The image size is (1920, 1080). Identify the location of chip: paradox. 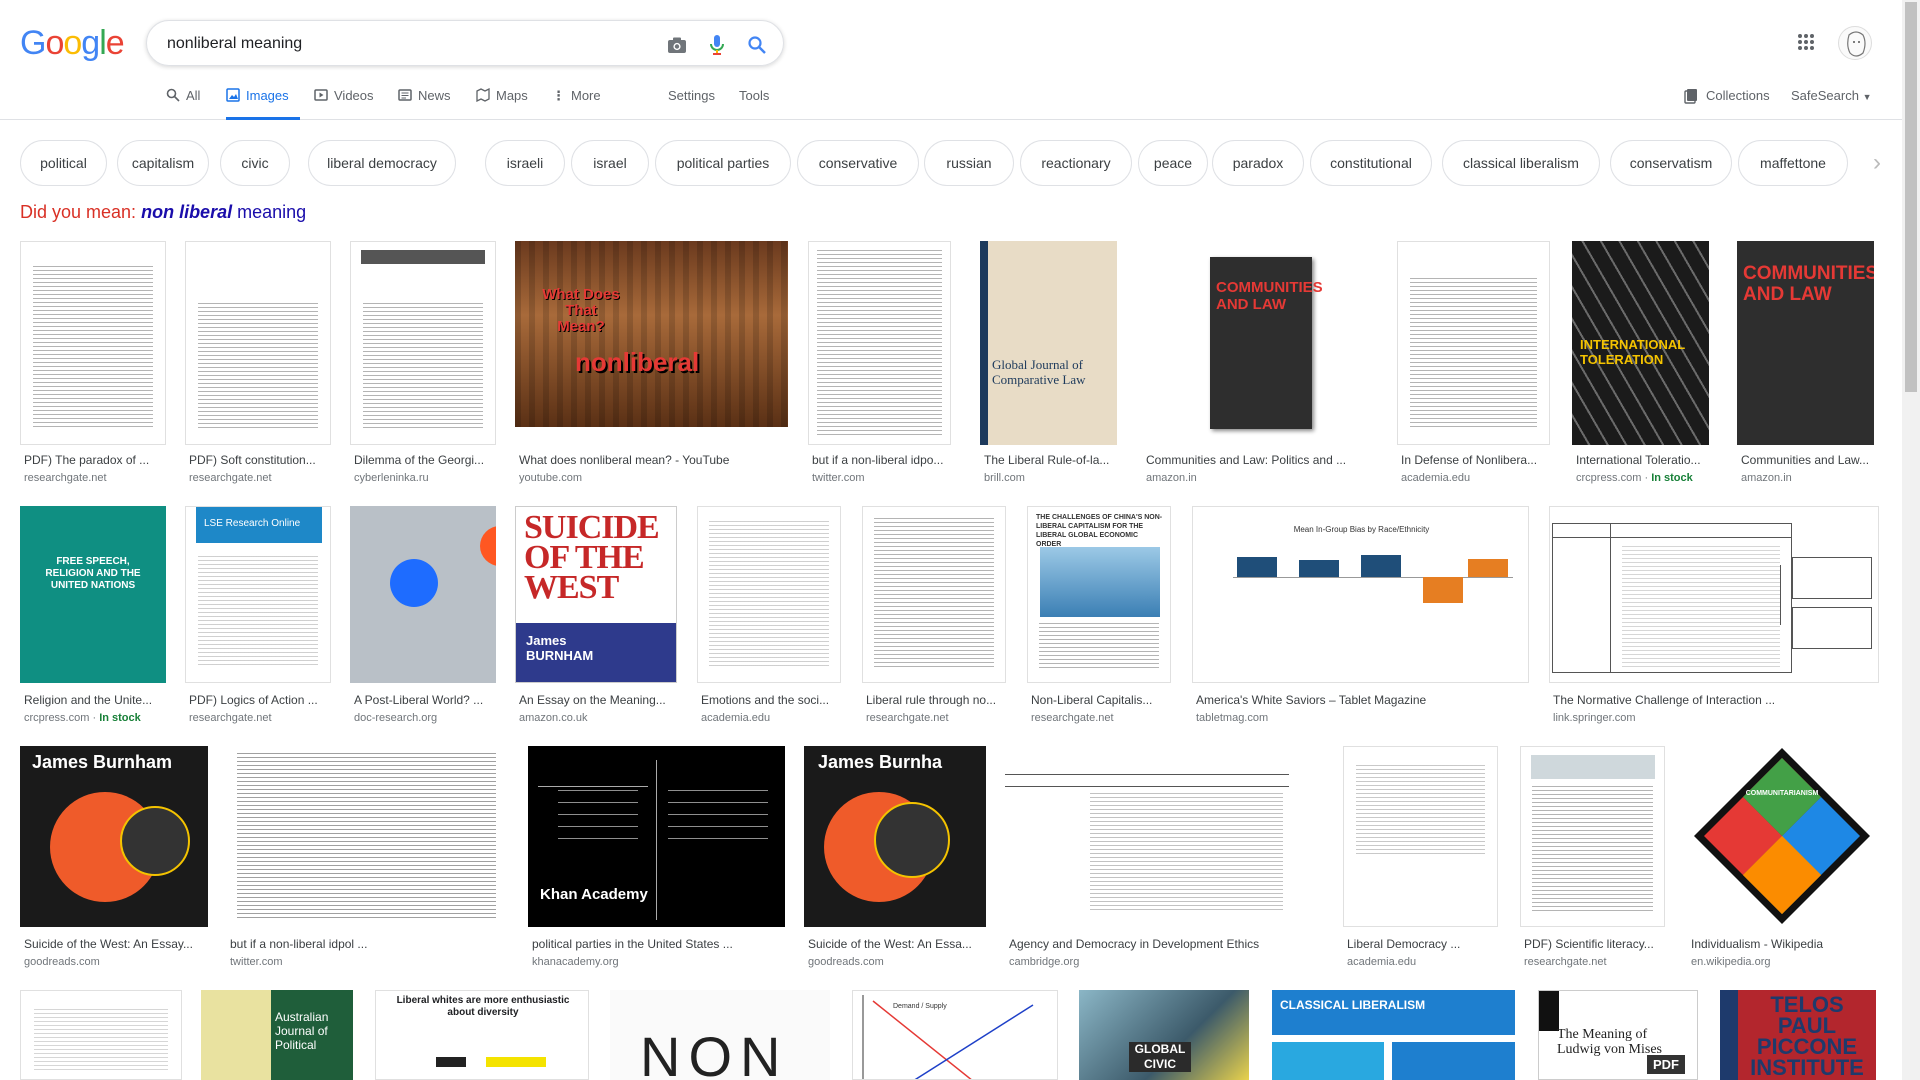
(1258, 163).